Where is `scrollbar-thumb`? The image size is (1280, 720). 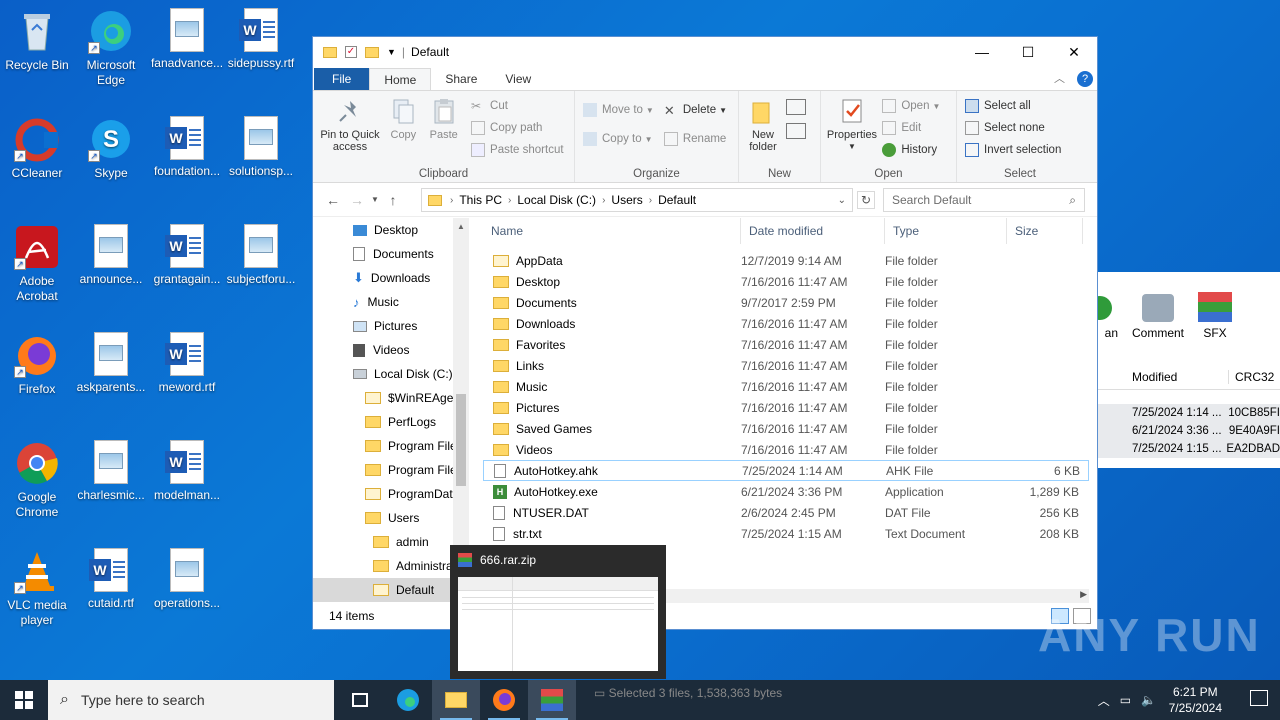 scrollbar-thumb is located at coordinates (461, 440).